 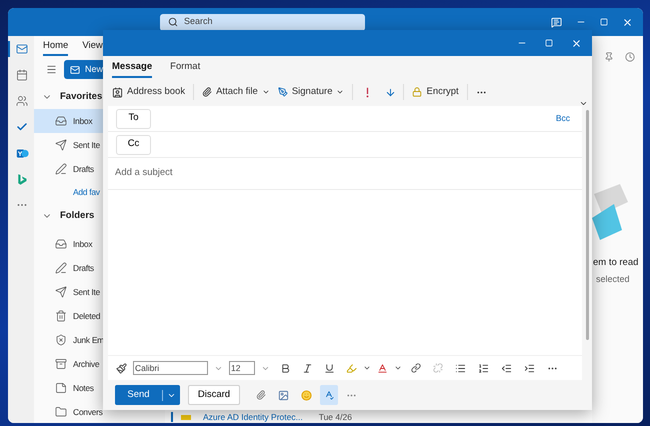 What do you see at coordinates (329, 368) in the screenshot?
I see `underline-icon` at bounding box center [329, 368].